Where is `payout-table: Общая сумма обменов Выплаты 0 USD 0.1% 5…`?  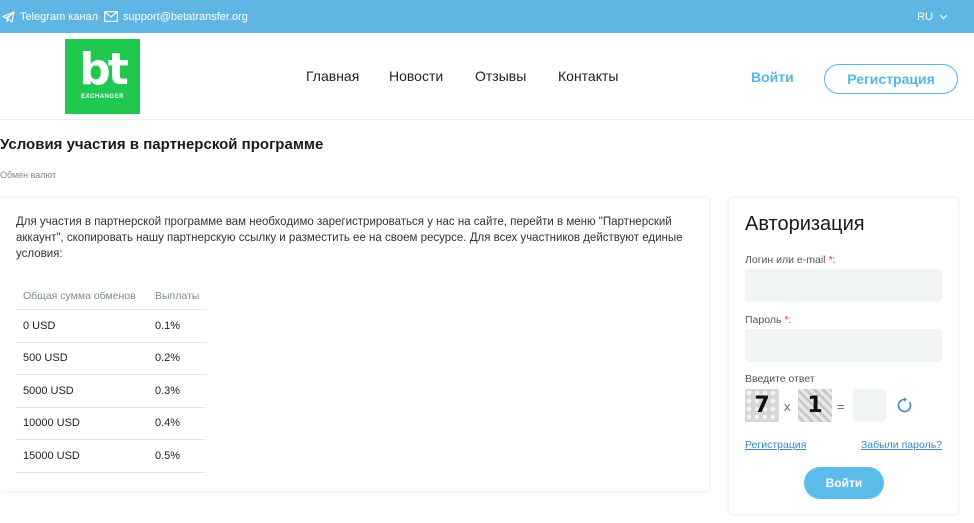
payout-table: Общая сумма обменов Выплаты 0 USD 0.1% 5… is located at coordinates (111, 378).